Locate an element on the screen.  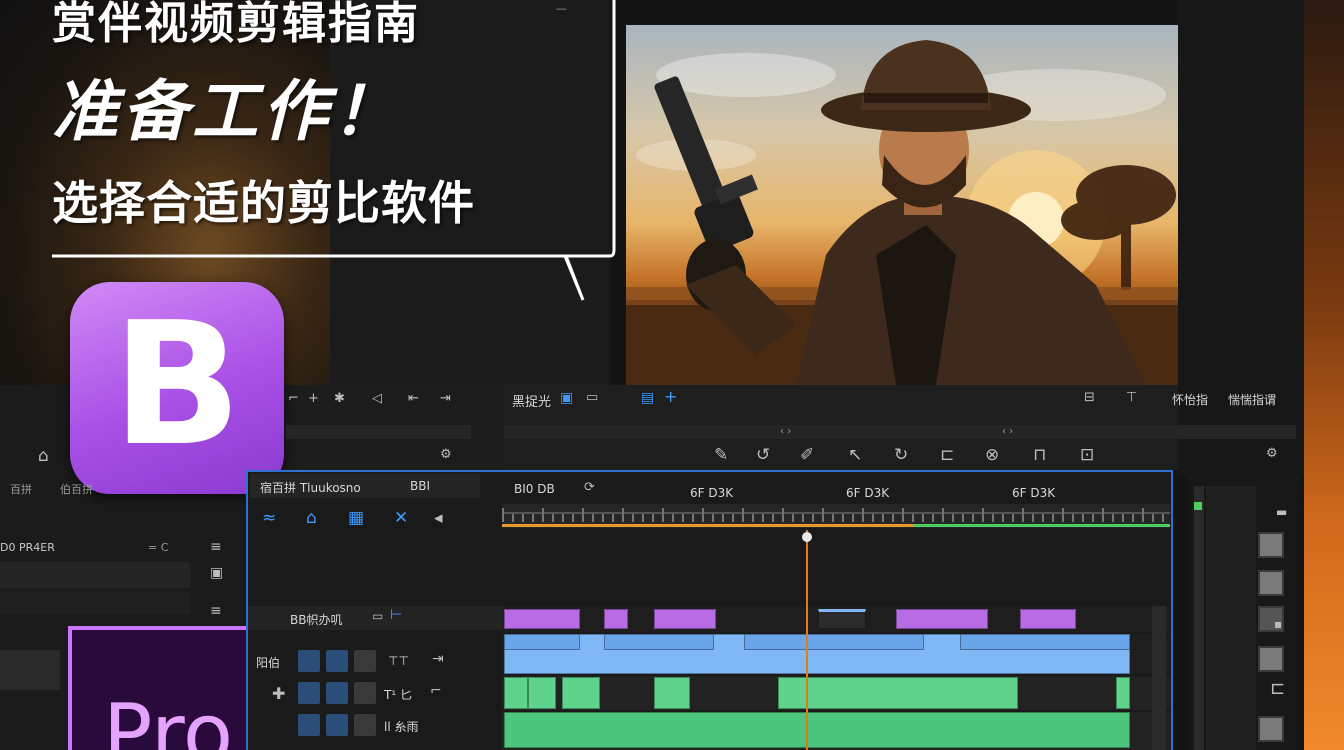
track-forward-icon: ⇥ is located at coordinates (438, 659).